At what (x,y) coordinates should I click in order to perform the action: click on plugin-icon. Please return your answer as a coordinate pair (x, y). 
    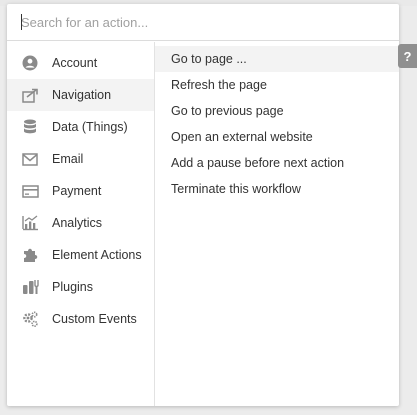
    Looking at the image, I should click on (30, 287).